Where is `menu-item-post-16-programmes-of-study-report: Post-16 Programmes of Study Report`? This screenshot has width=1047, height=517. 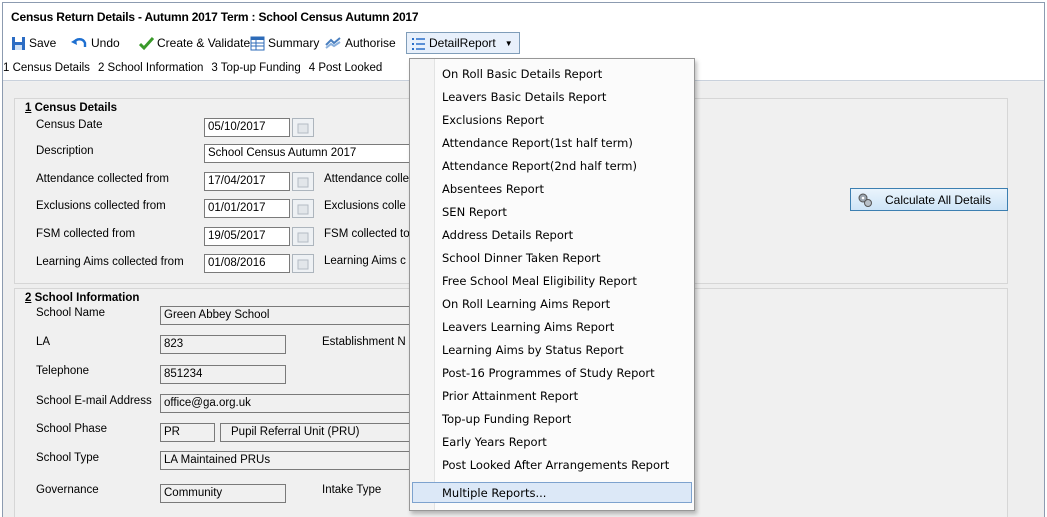 menu-item-post-16-programmes-of-study-report: Post-16 Programmes of Study Report is located at coordinates (552, 372).